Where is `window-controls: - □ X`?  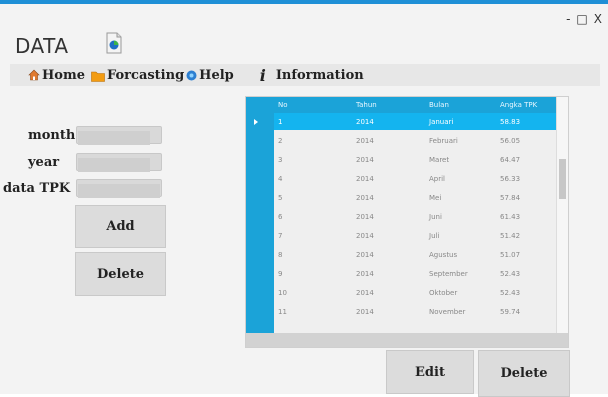
window-controls: - □ X is located at coordinates (584, 19).